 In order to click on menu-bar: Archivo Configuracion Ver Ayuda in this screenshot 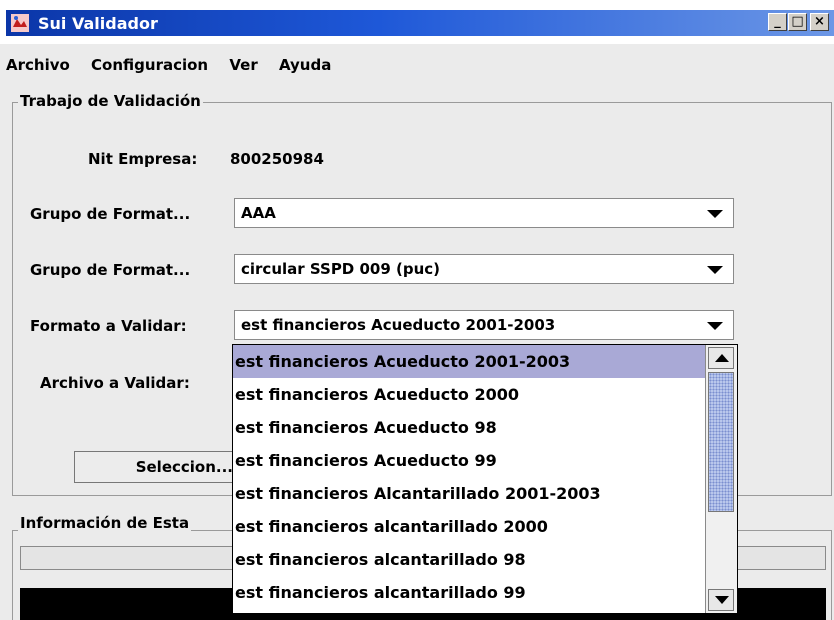, I will do `click(176, 68)`.